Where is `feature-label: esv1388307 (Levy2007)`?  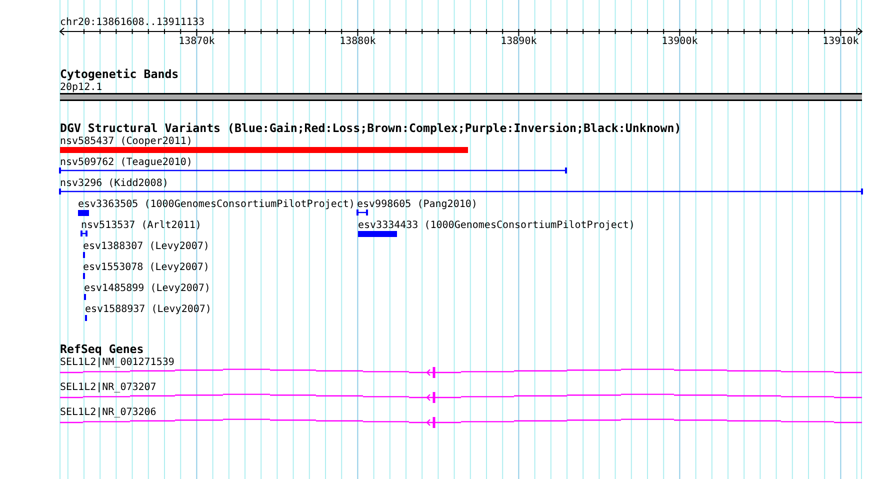 feature-label: esv1388307 (Levy2007) is located at coordinates (146, 246).